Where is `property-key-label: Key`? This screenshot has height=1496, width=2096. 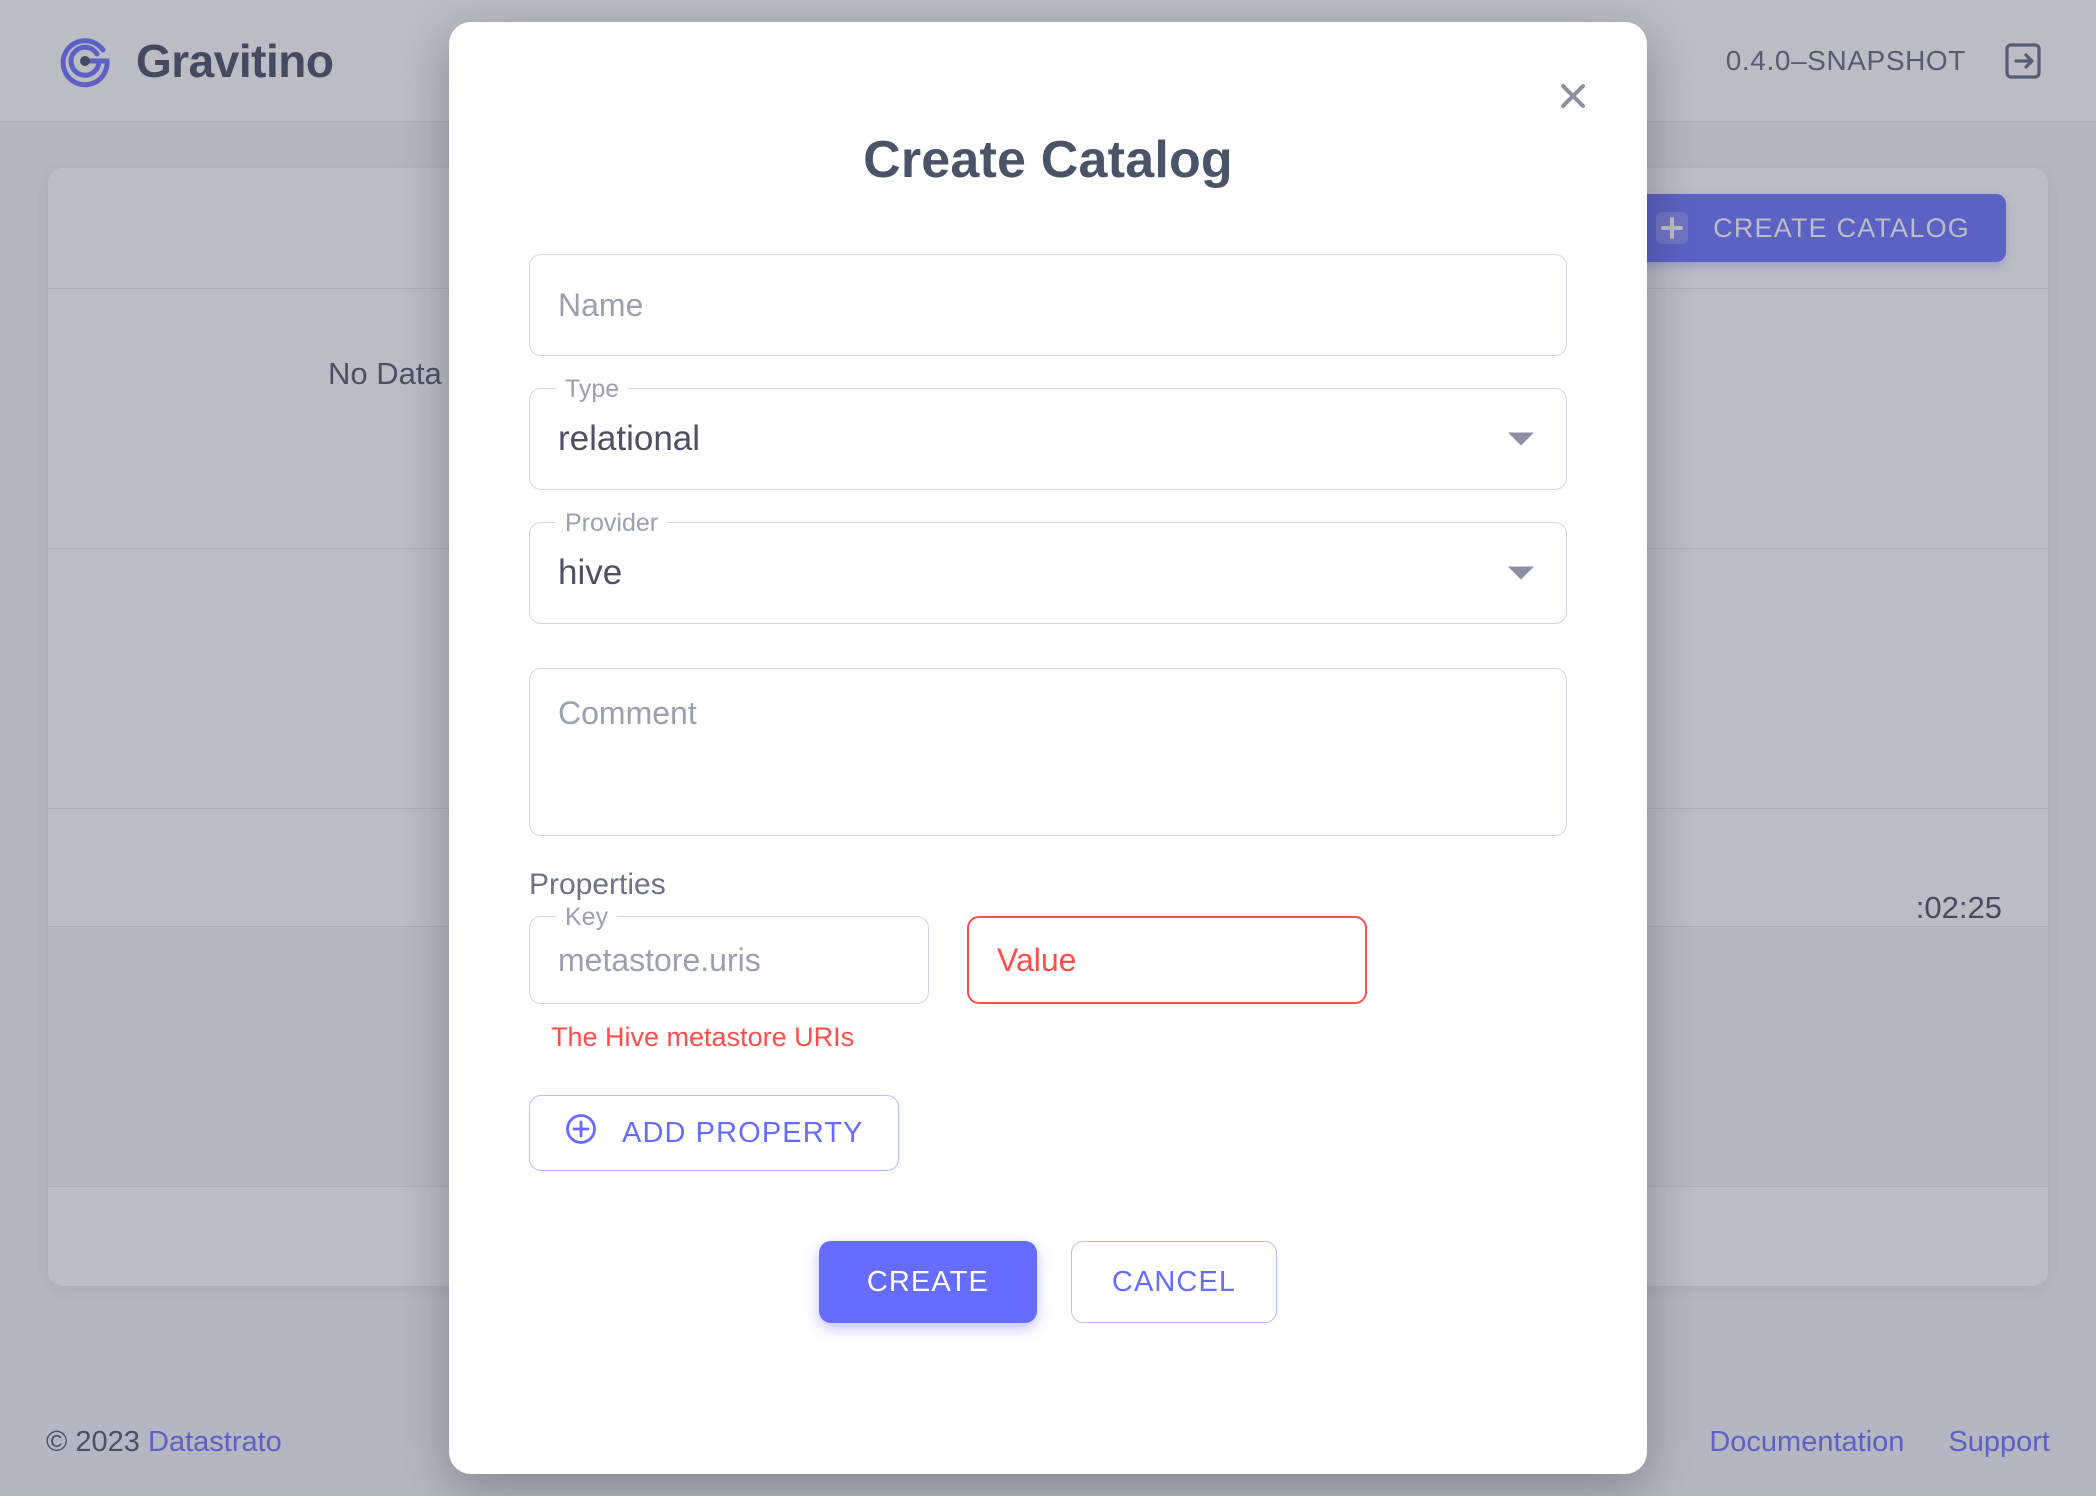 property-key-label: Key is located at coordinates (587, 917).